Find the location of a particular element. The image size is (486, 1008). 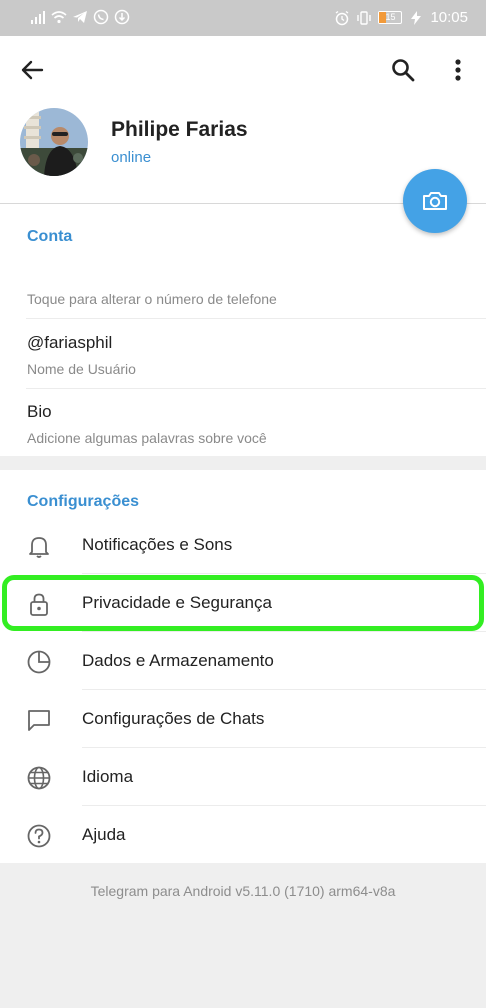

settings-item-chat-settings: Configurações de Chats is located at coordinates (243, 719).